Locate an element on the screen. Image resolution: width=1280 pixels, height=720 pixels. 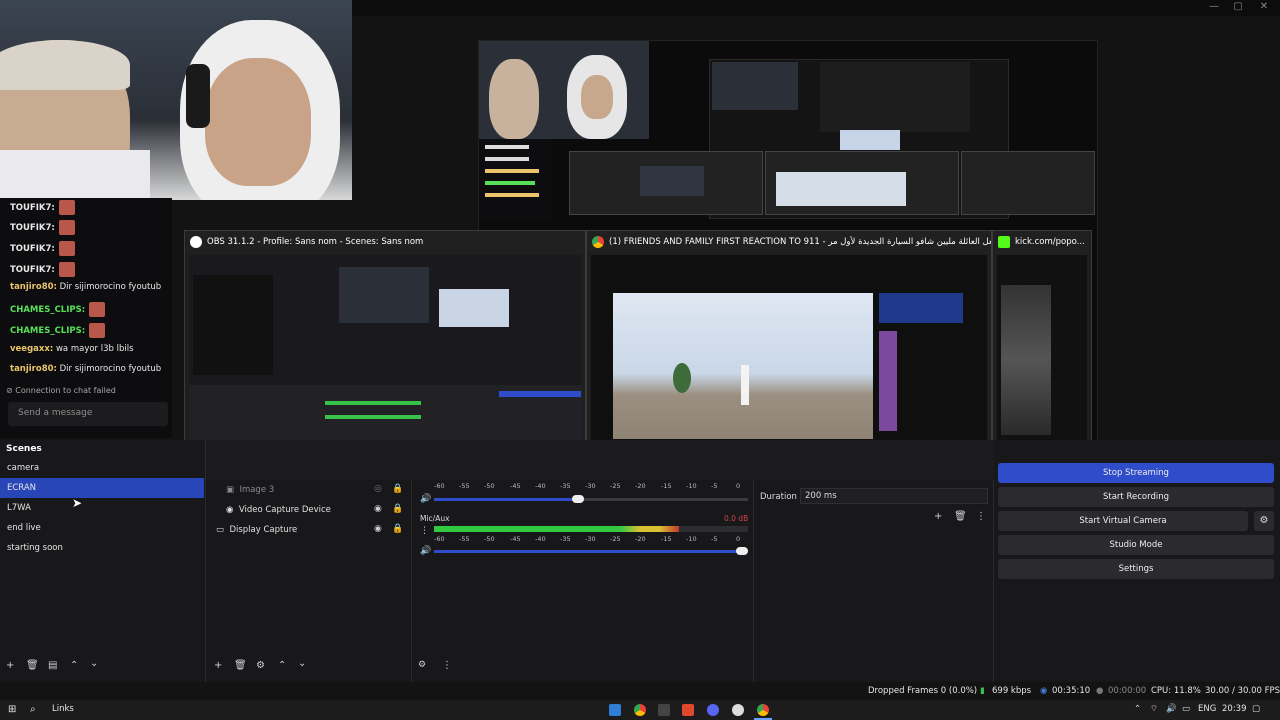
mic-aux-label: Mic/Aux is located at coordinates (435, 518).